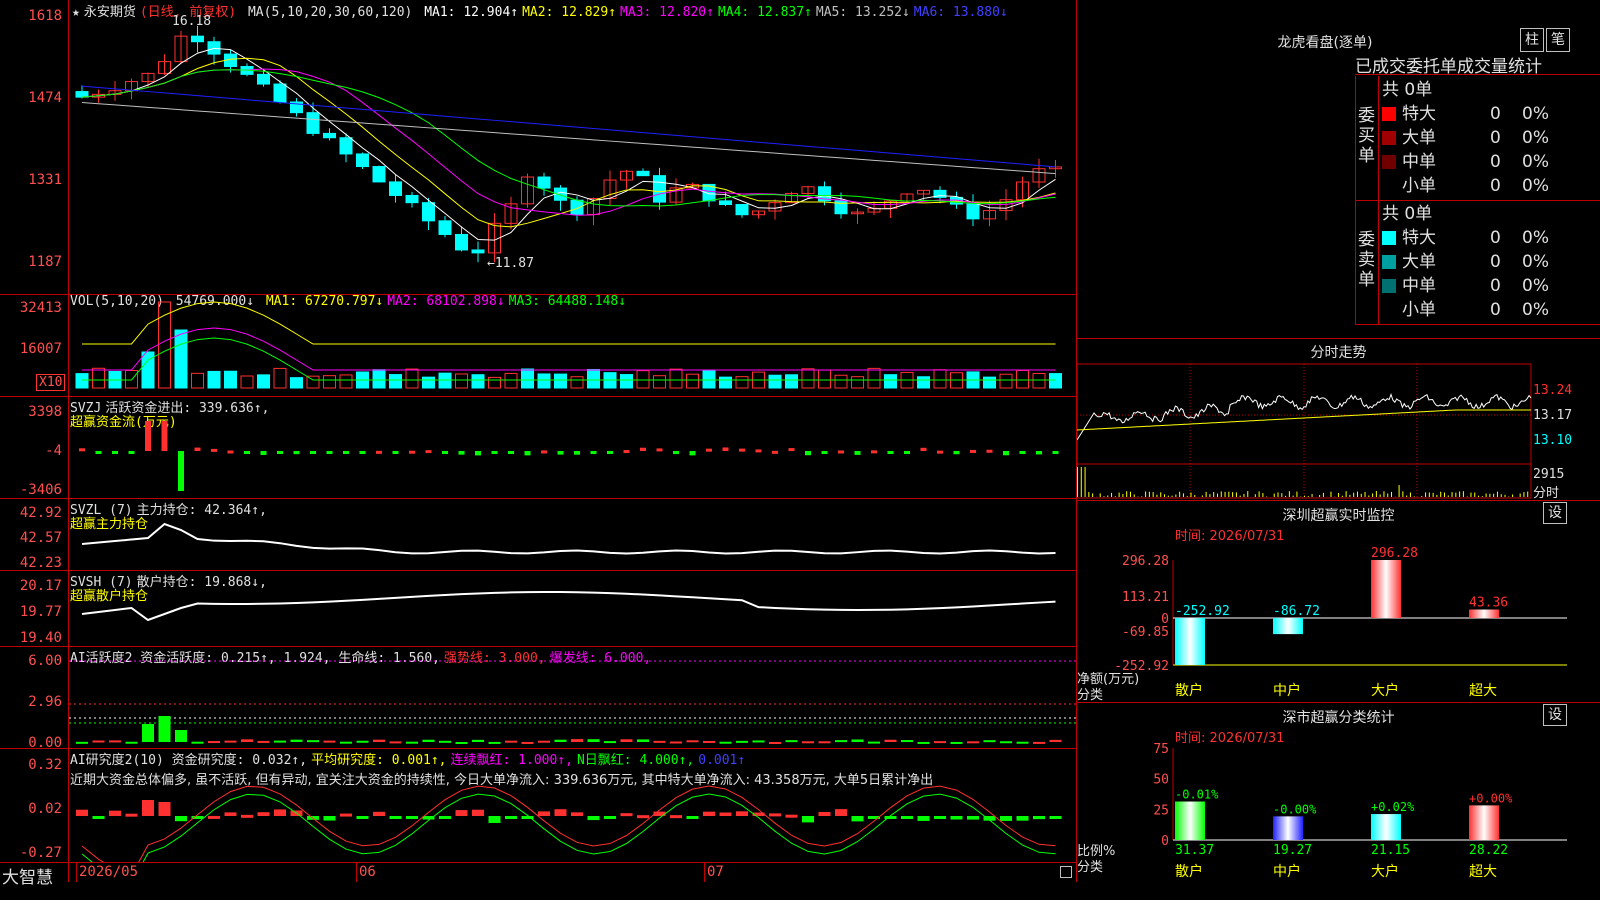  I want to click on stats-change: +0.02%, so click(1393, 807).